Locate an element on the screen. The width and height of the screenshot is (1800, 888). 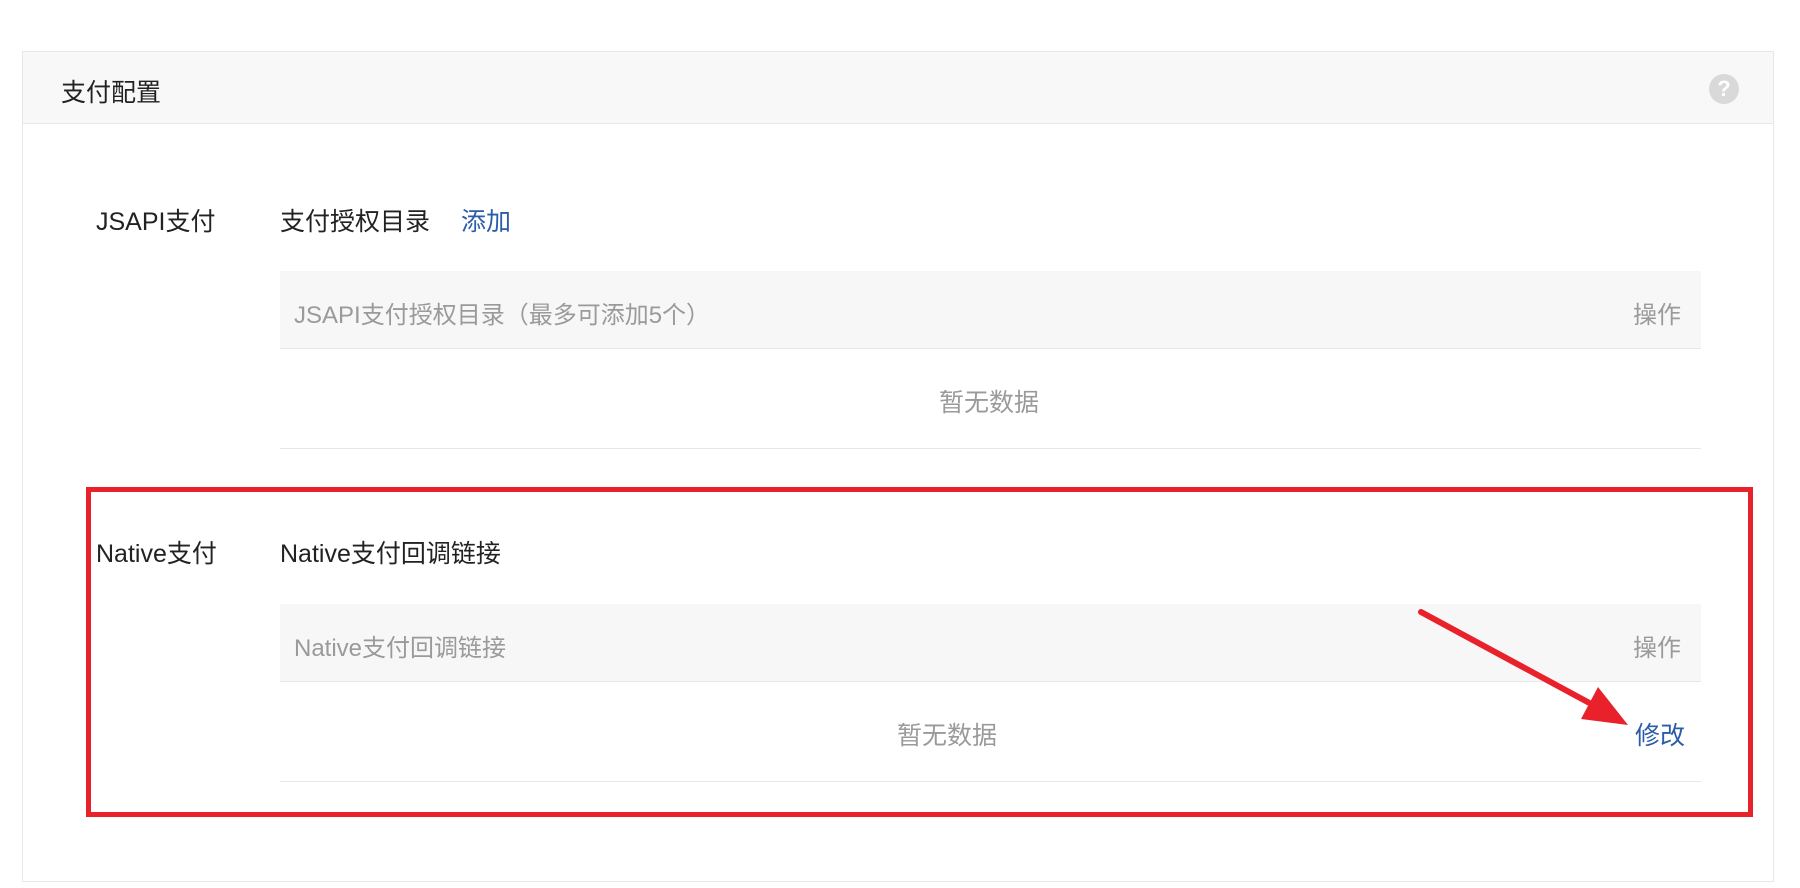
jsapi-table-body: 暂无数据 is located at coordinates (990, 399).